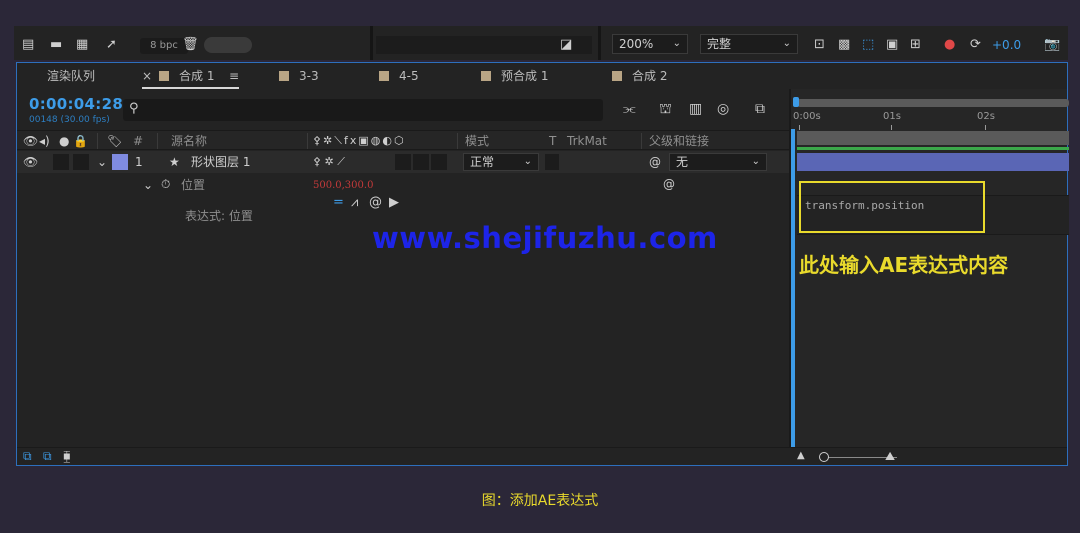  What do you see at coordinates (629, 109) in the screenshot?
I see `composition-flowchart-icon: ⫘` at bounding box center [629, 109].